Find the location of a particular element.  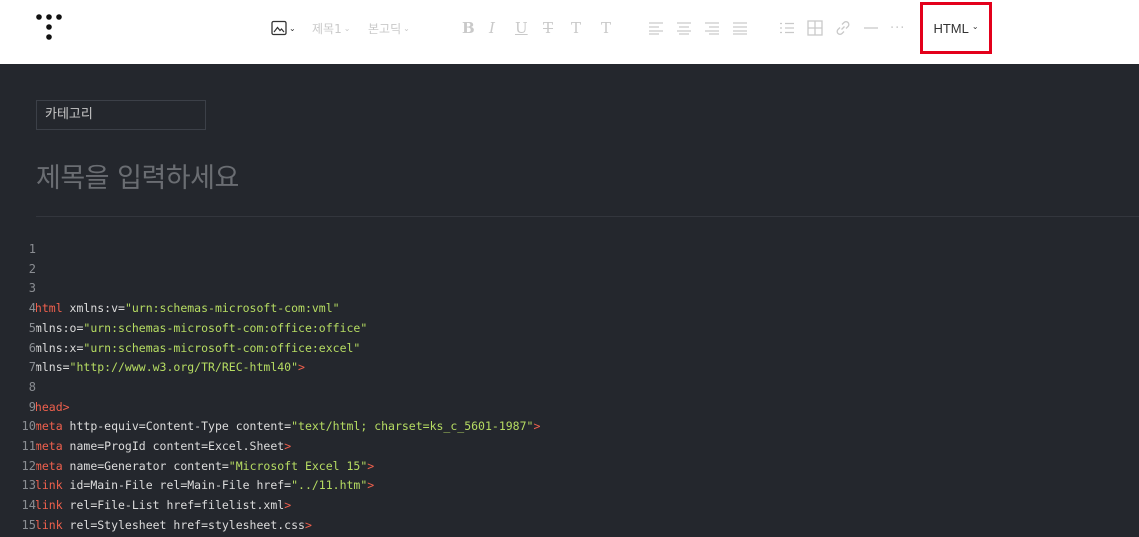

code-token: rel=Stylesheet href=stylesheet.css is located at coordinates (187, 524).